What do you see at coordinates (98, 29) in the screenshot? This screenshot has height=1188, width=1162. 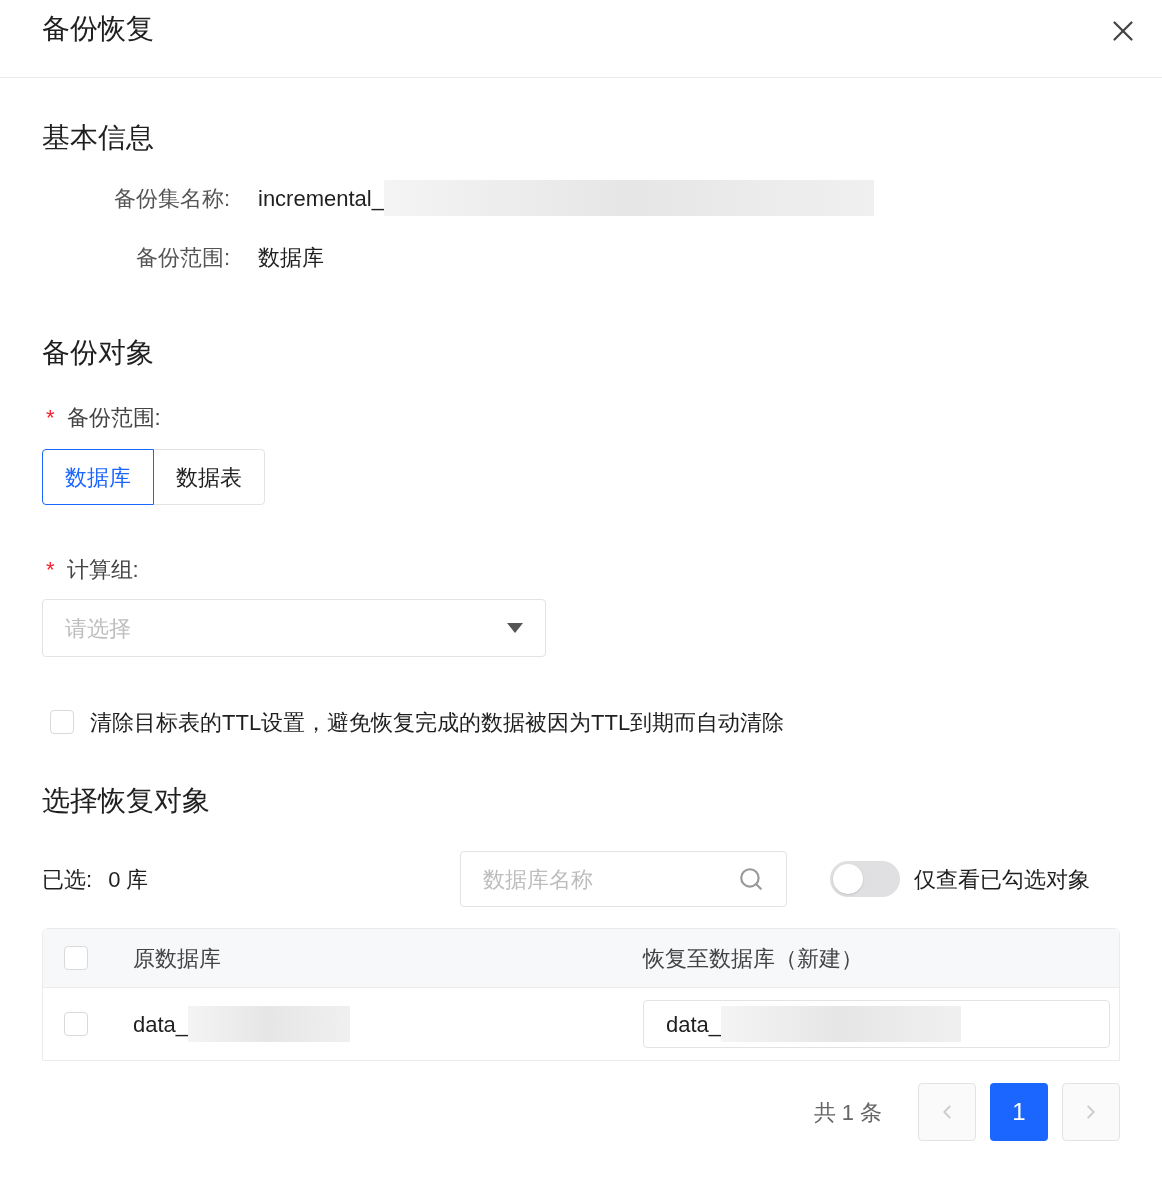 I see `dialog-title: 备份恢复` at bounding box center [98, 29].